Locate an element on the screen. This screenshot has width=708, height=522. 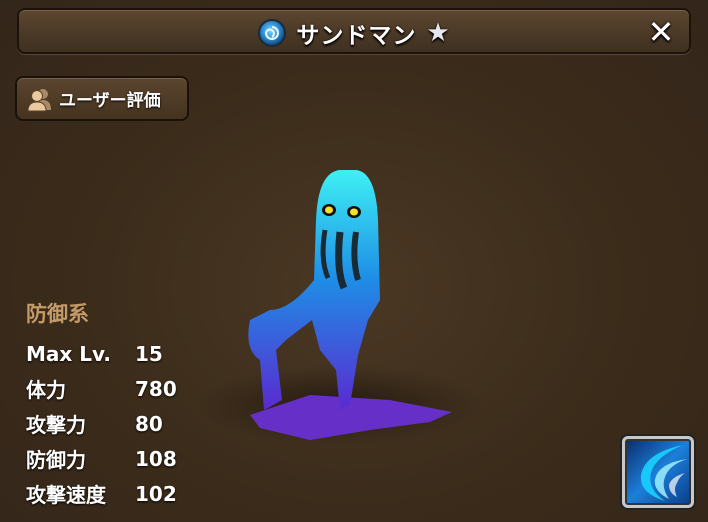
user-review-button: ユーザー評価 is located at coordinates (102, 98).